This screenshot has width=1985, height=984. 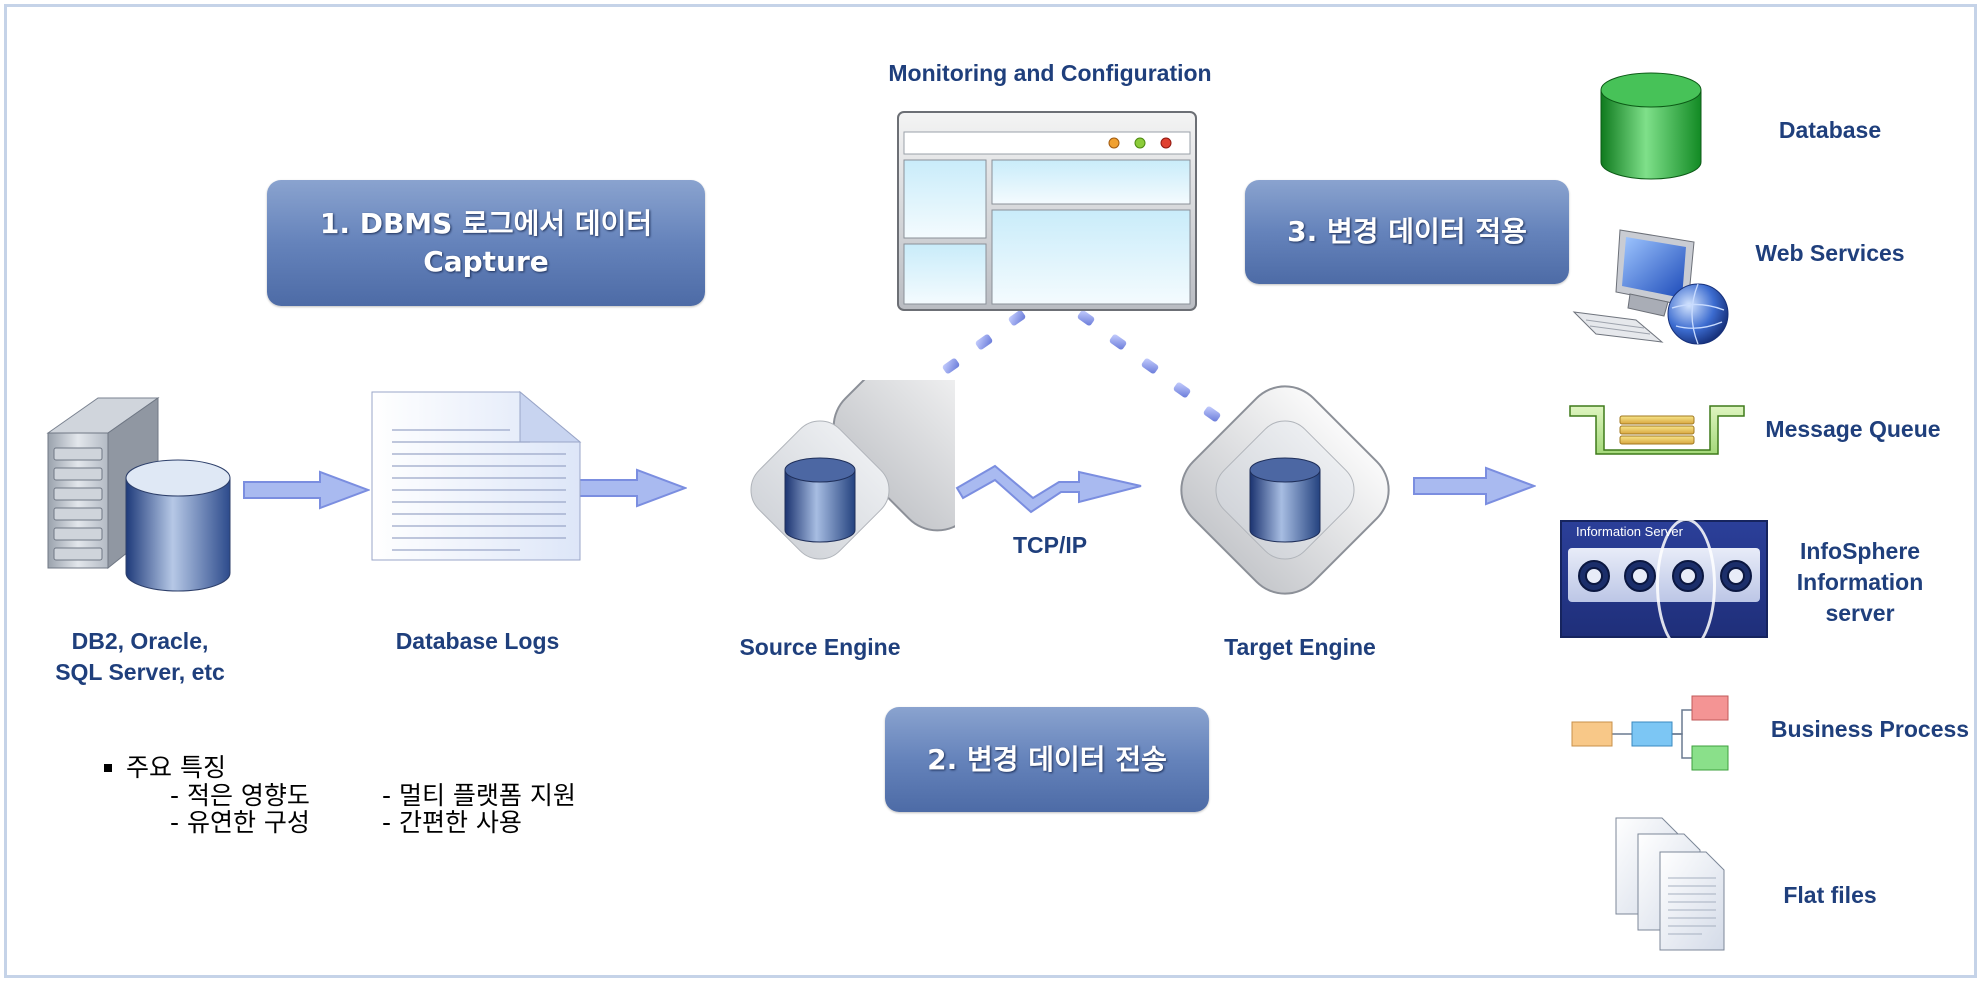 I want to click on message-queue-icon, so click(x=1657, y=430).